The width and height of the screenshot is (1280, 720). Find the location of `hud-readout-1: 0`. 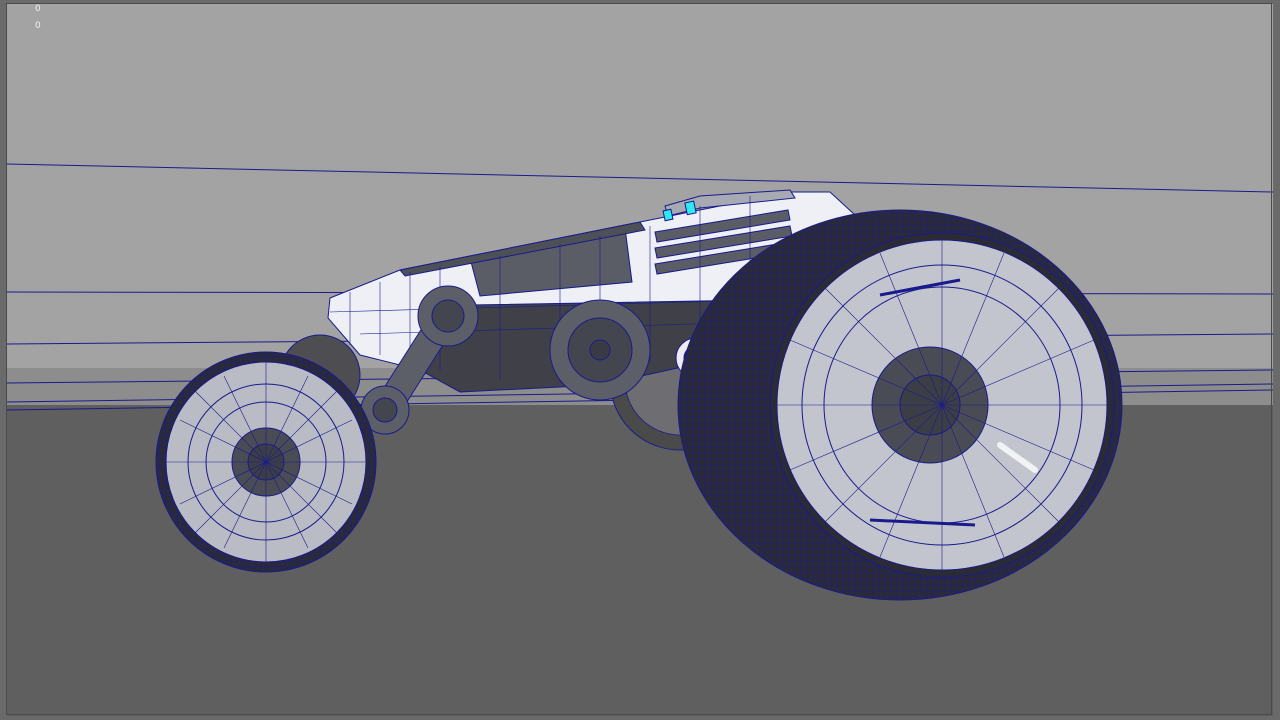

hud-readout-1: 0 is located at coordinates (38, 9).